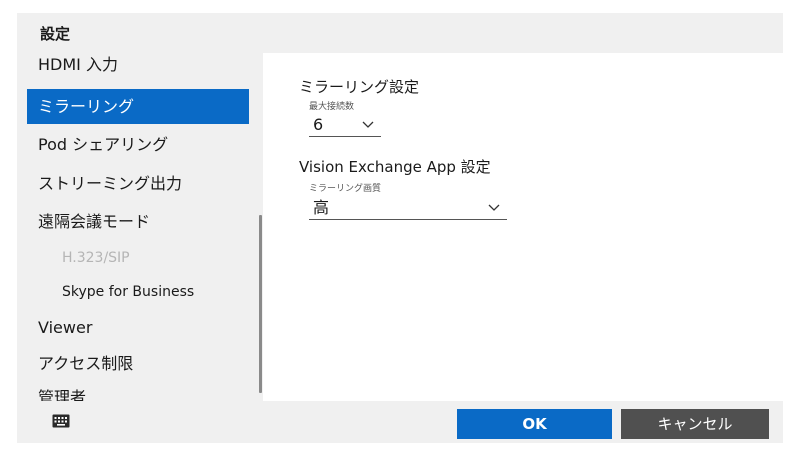 The width and height of the screenshot is (800, 455). Describe the element at coordinates (138, 67) in the screenshot. I see `sidebar-item-hdmi-input: HDMI 入力` at that location.